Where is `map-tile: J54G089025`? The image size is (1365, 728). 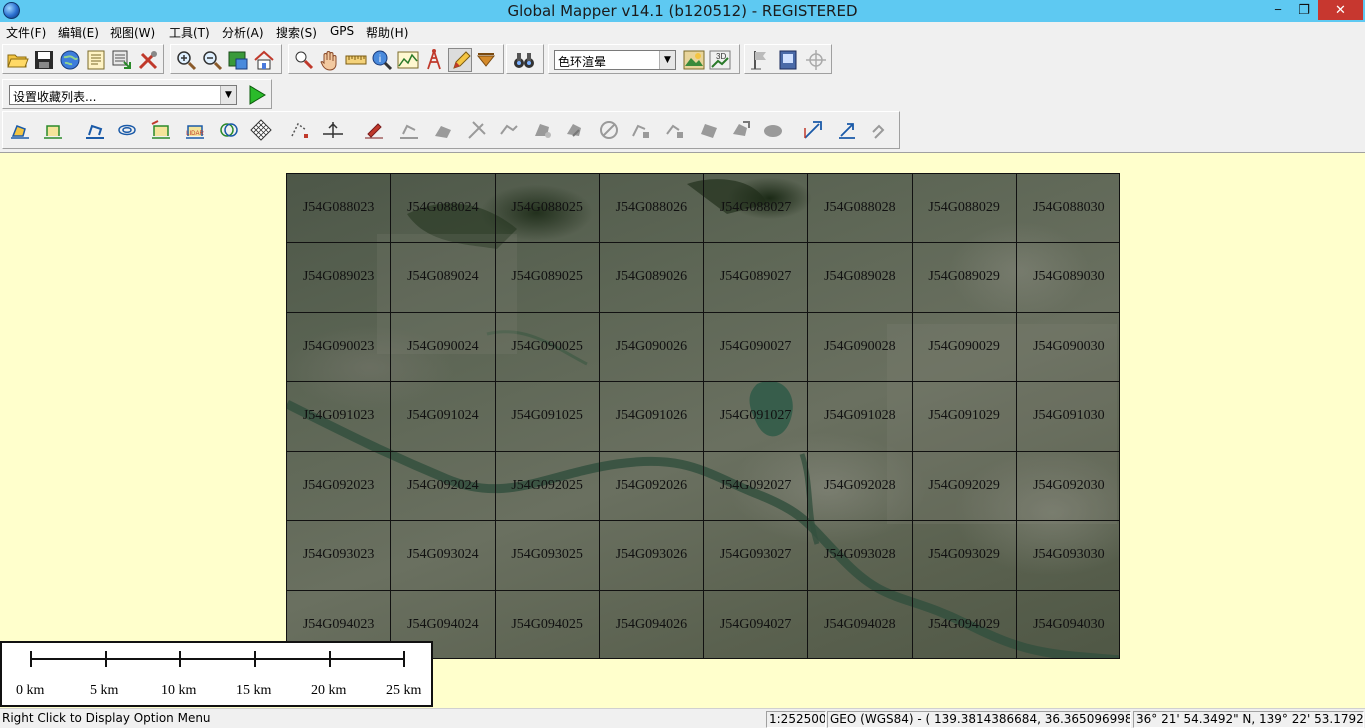 map-tile: J54G089025 is located at coordinates (547, 278).